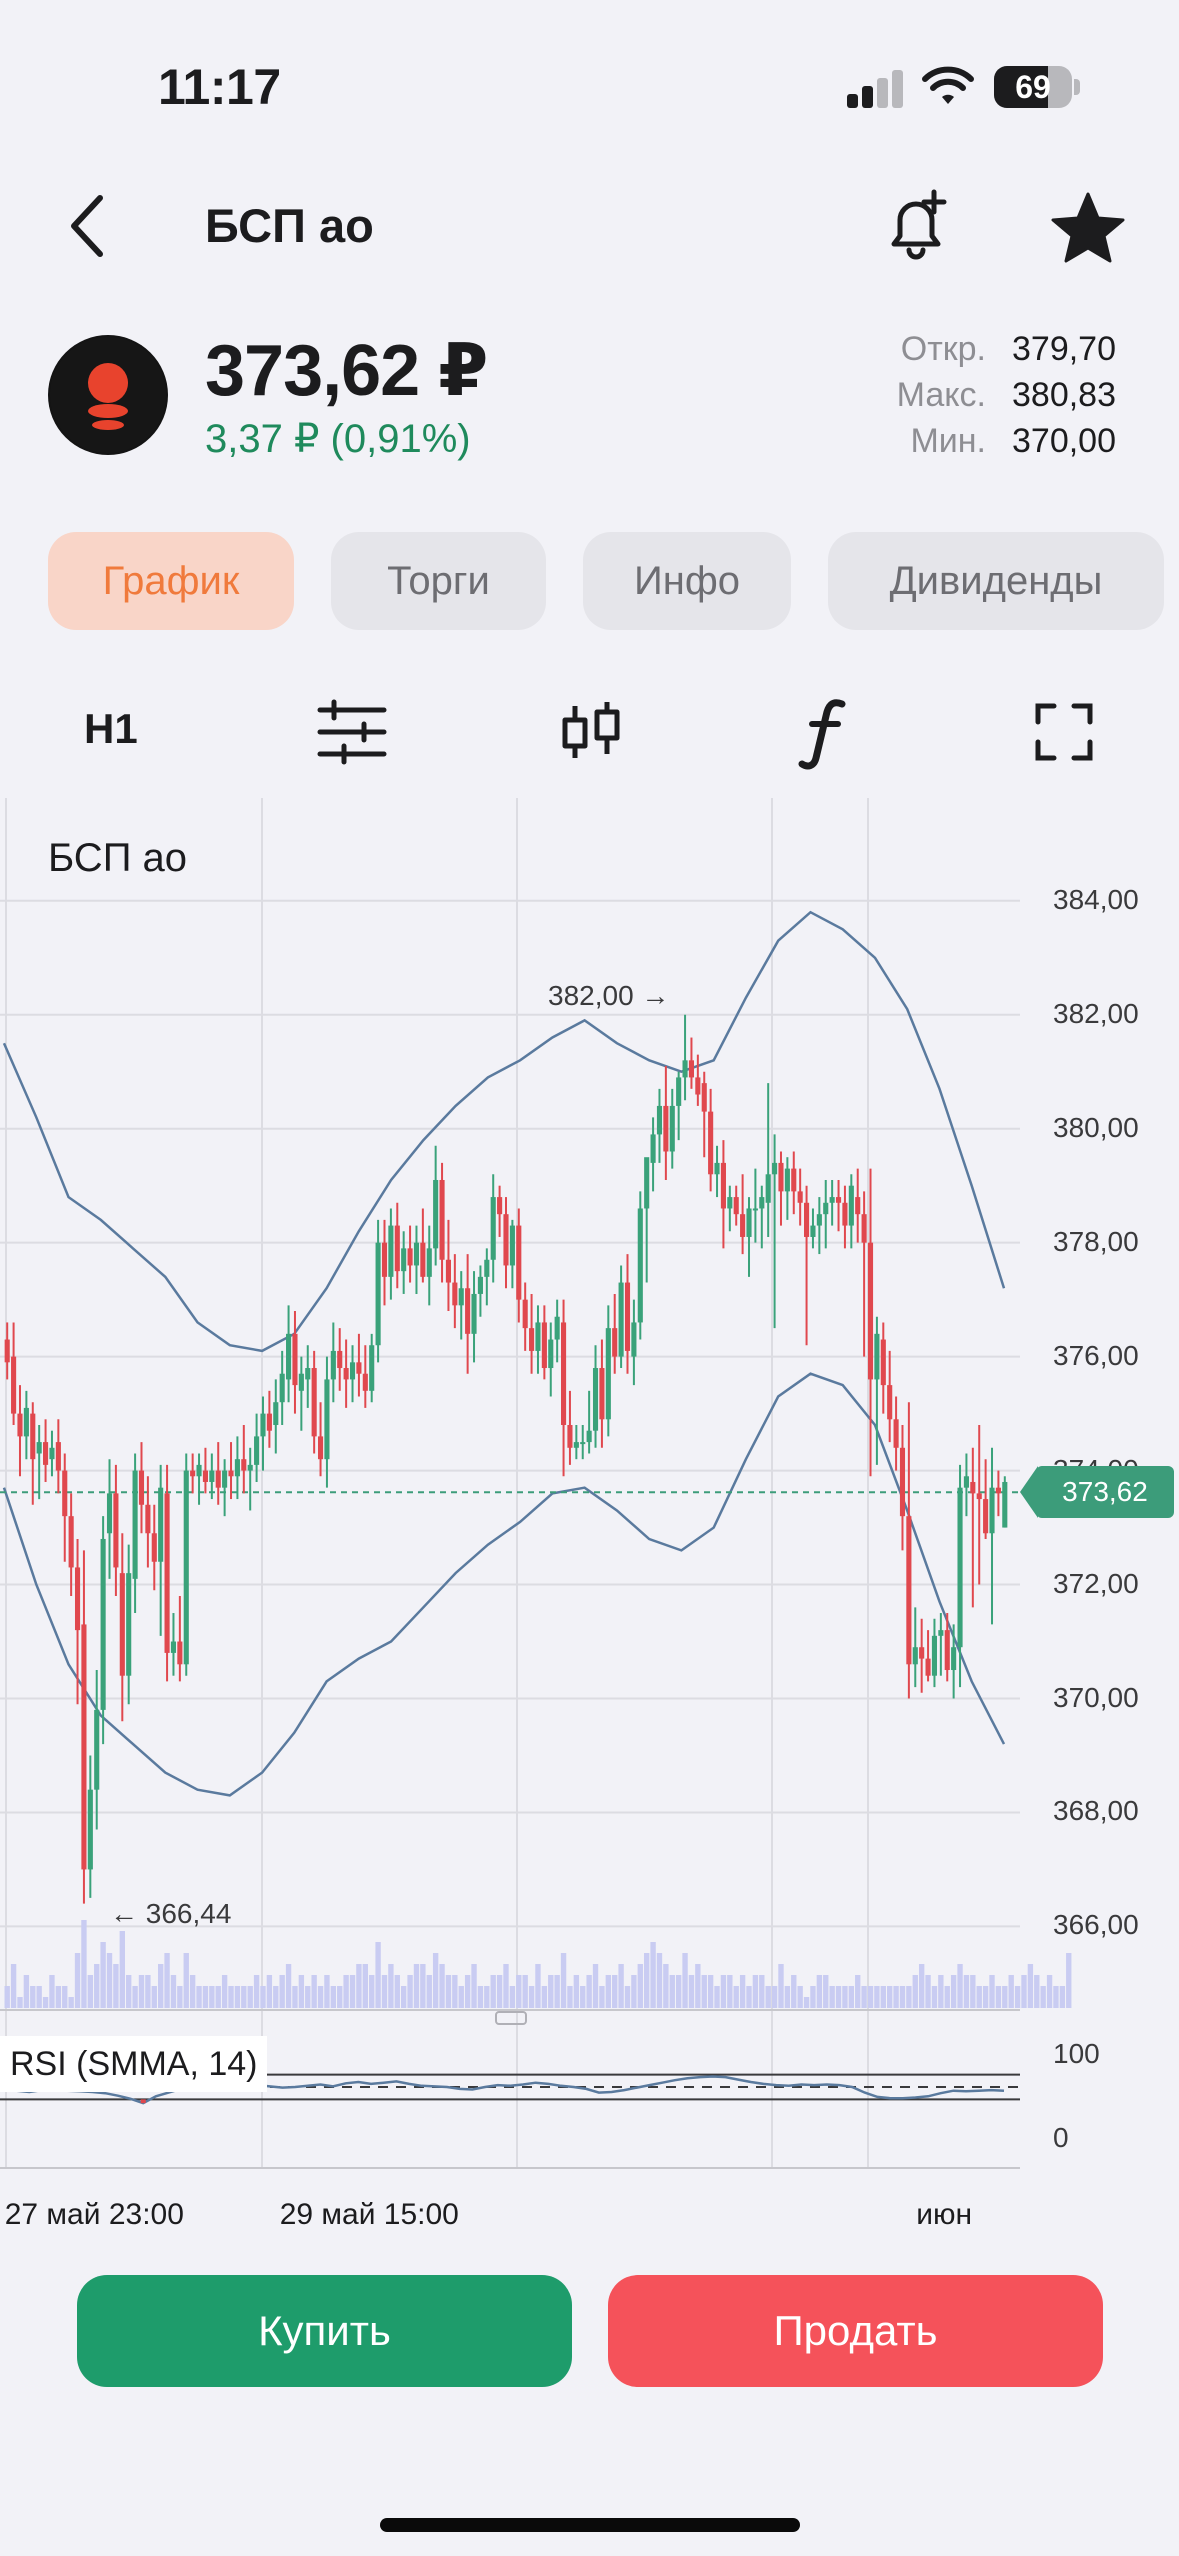 The height and width of the screenshot is (2556, 1179). What do you see at coordinates (948, 86) in the screenshot?
I see `wifi-icon` at bounding box center [948, 86].